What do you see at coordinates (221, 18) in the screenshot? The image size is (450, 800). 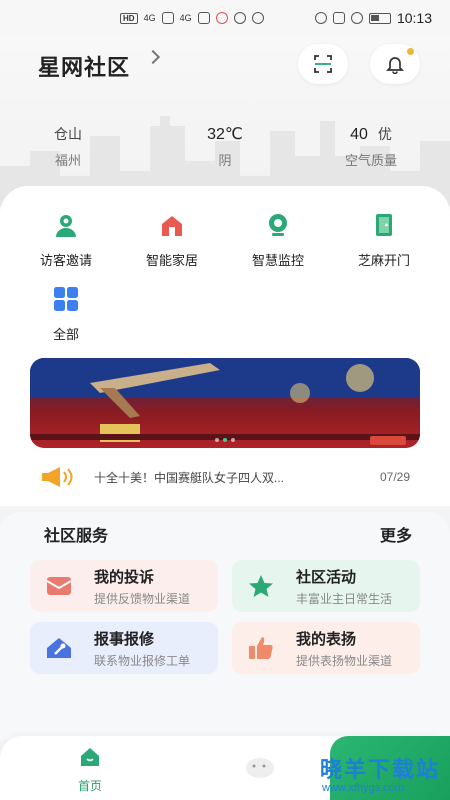 I see `notification-icon` at bounding box center [221, 18].